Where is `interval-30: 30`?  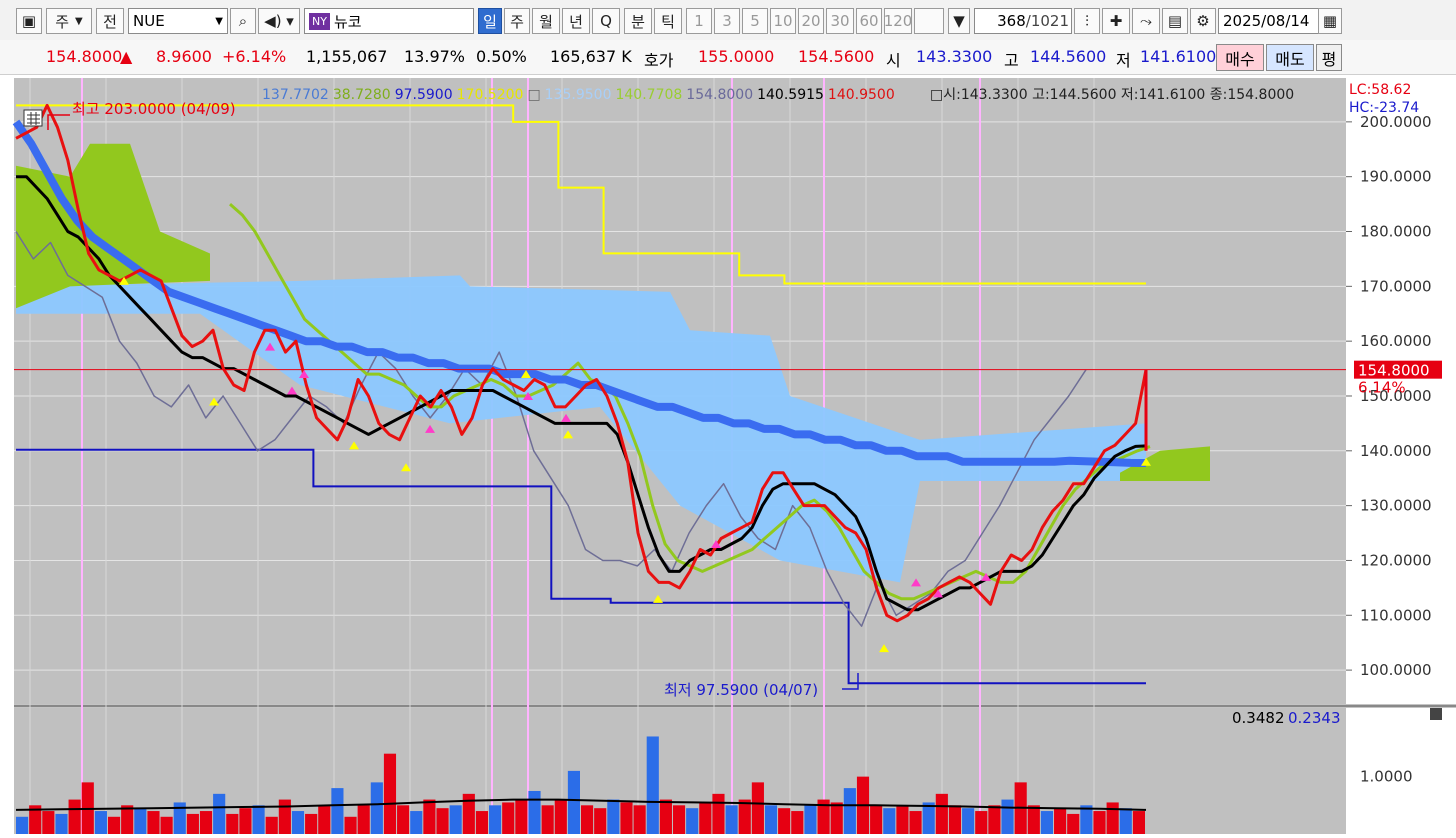
interval-30: 30 is located at coordinates (840, 21).